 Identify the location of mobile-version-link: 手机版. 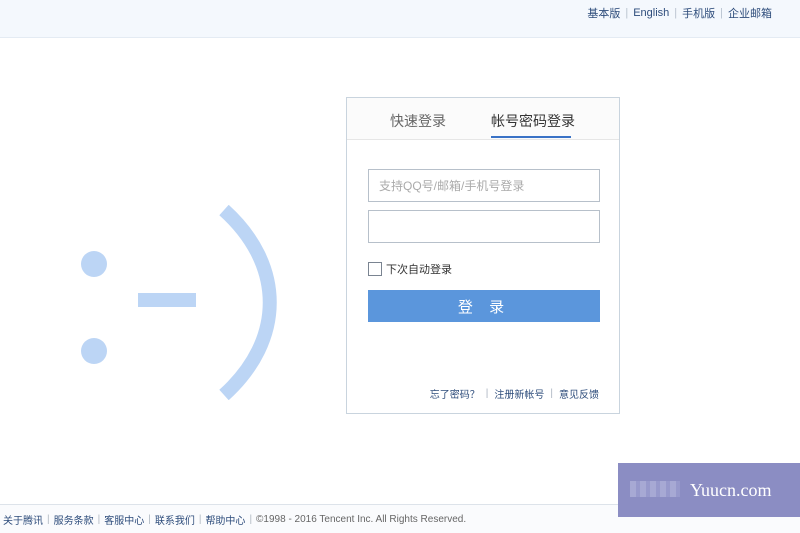
(698, 13).